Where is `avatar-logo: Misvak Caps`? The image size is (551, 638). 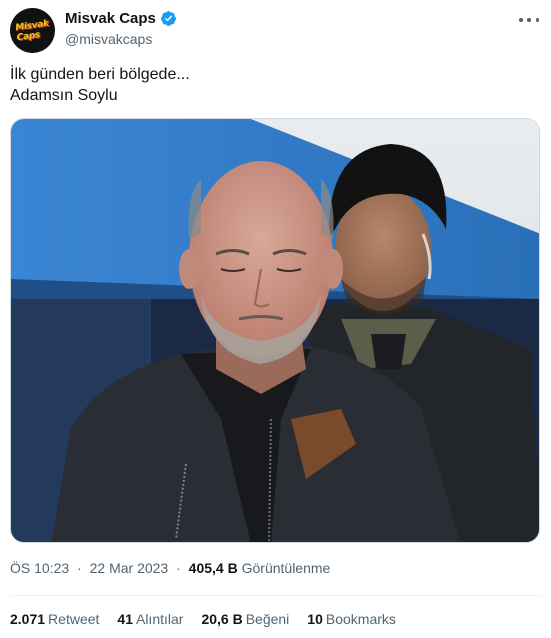
avatar-logo: Misvak Caps is located at coordinates (32, 30).